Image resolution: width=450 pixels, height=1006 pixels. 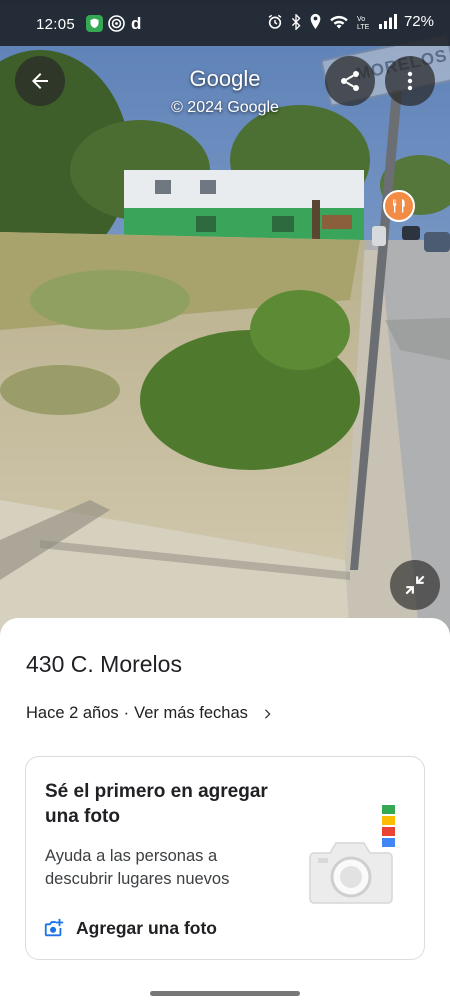 What do you see at coordinates (315, 21) in the screenshot?
I see `location-icon` at bounding box center [315, 21].